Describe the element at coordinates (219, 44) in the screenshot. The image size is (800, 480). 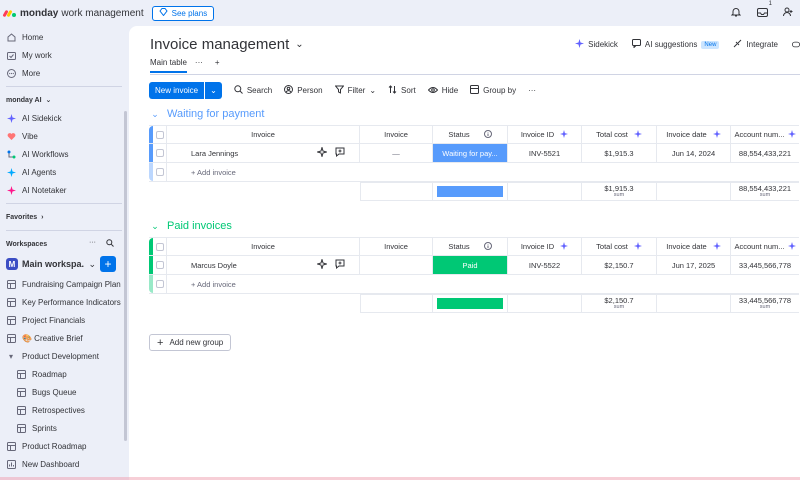
I see `board-title: Invoice management` at that location.